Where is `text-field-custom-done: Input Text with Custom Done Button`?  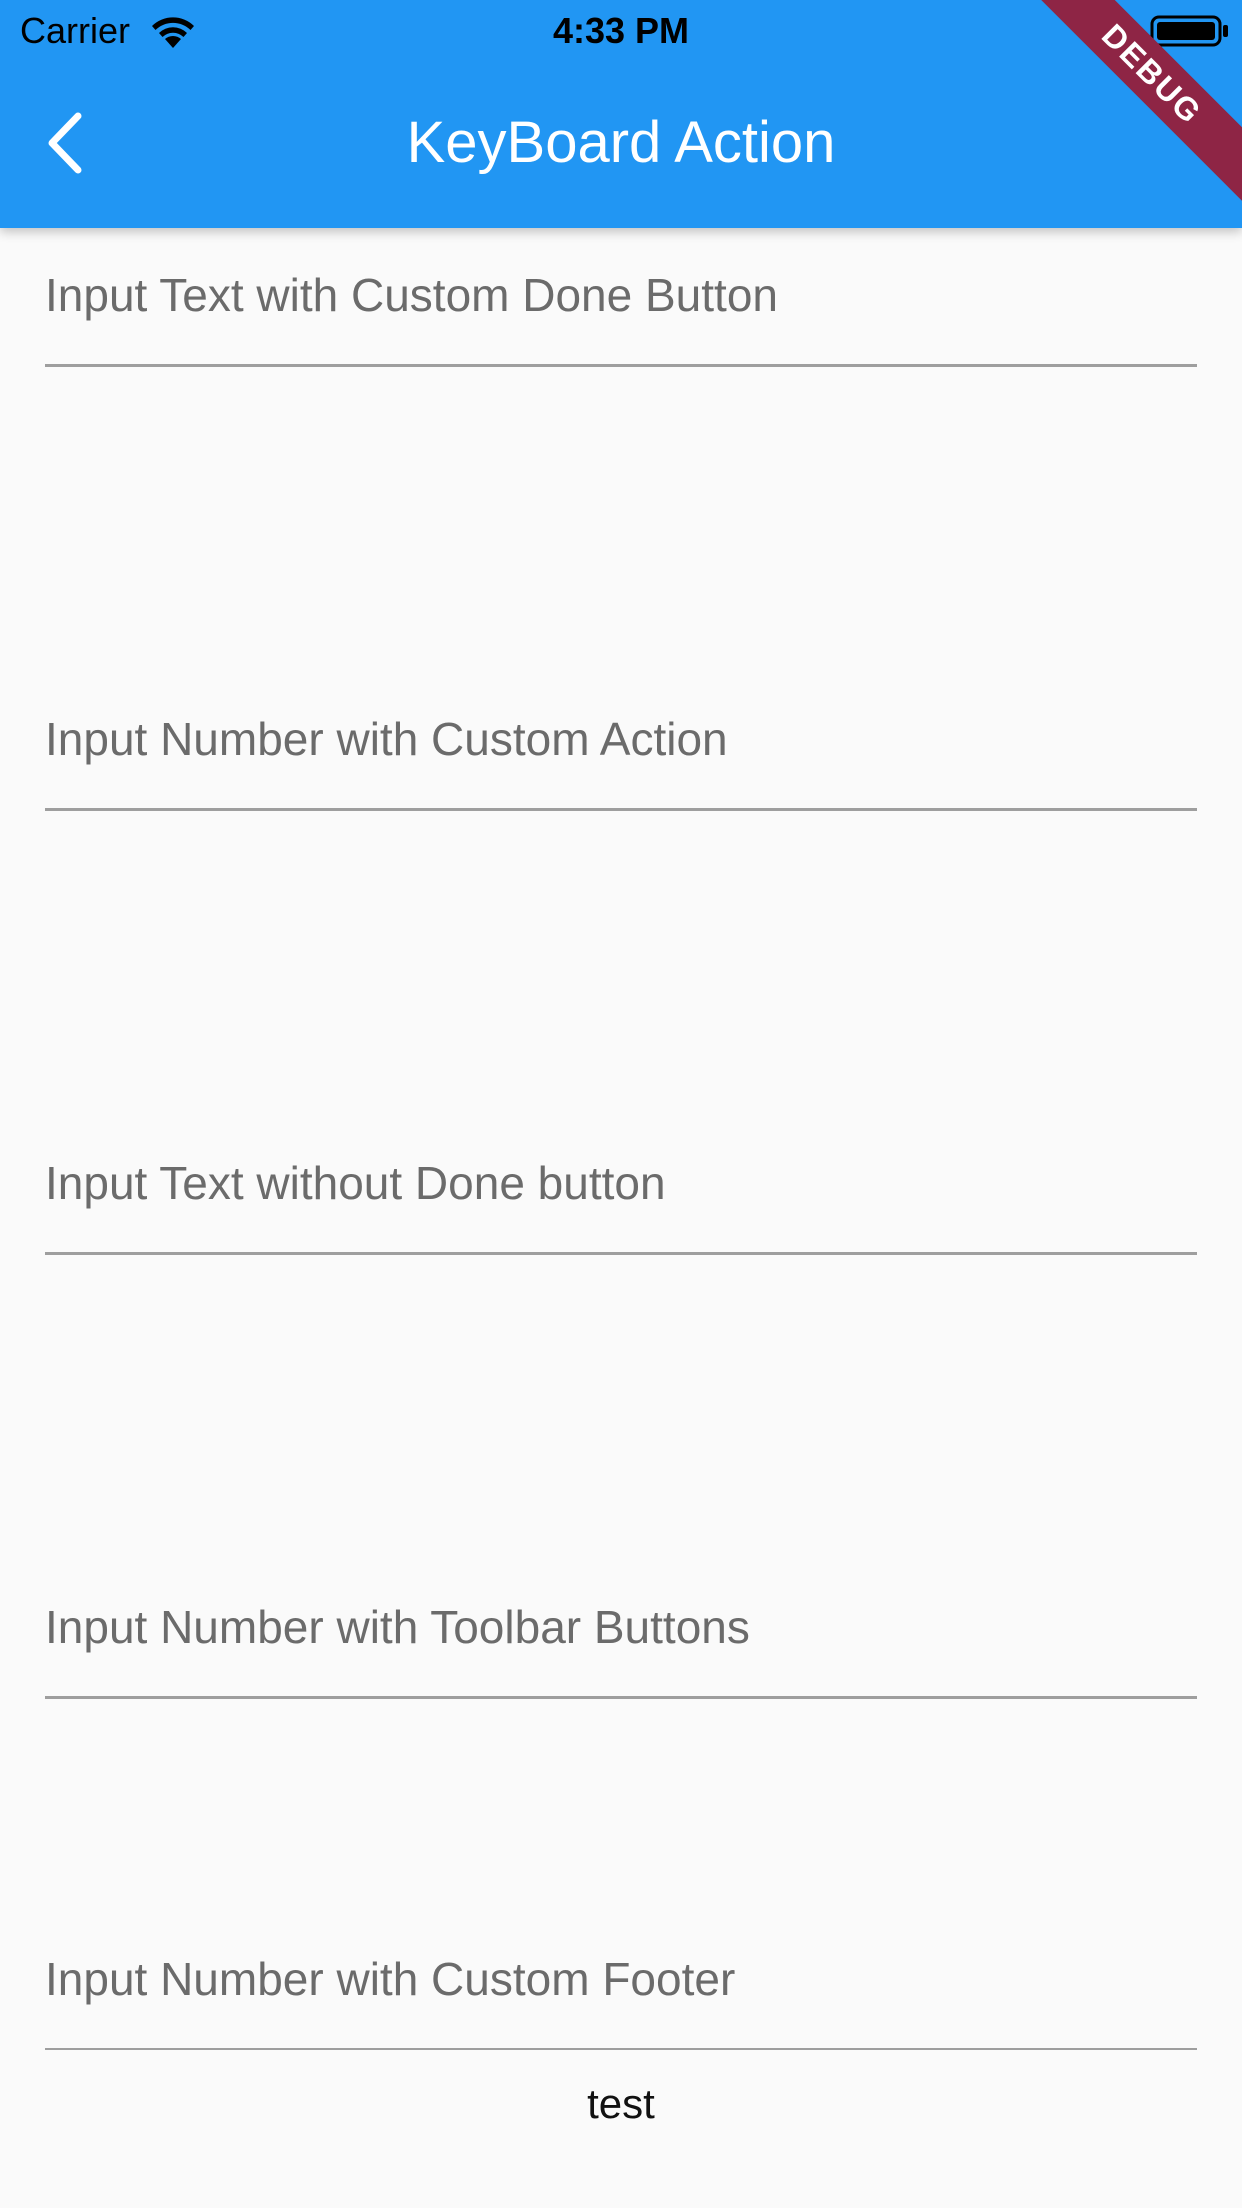
text-field-custom-done: Input Text with Custom Done Button is located at coordinates (621, 297).